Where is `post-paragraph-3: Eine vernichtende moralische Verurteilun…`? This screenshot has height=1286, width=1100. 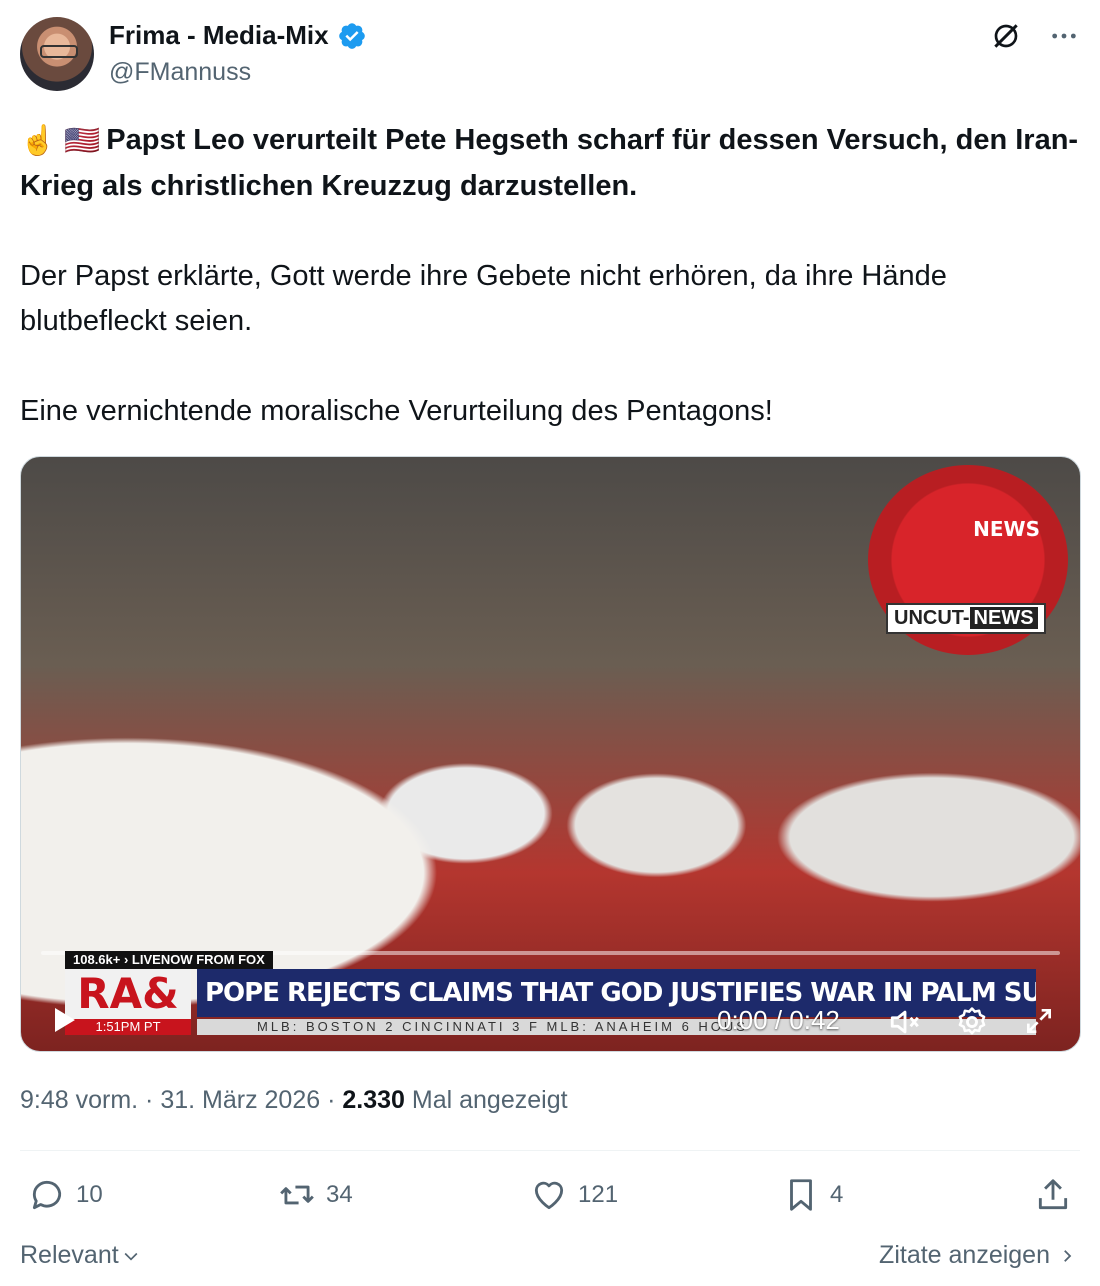 post-paragraph-3: Eine vernichtende moralische Verurteilun… is located at coordinates (396, 410).